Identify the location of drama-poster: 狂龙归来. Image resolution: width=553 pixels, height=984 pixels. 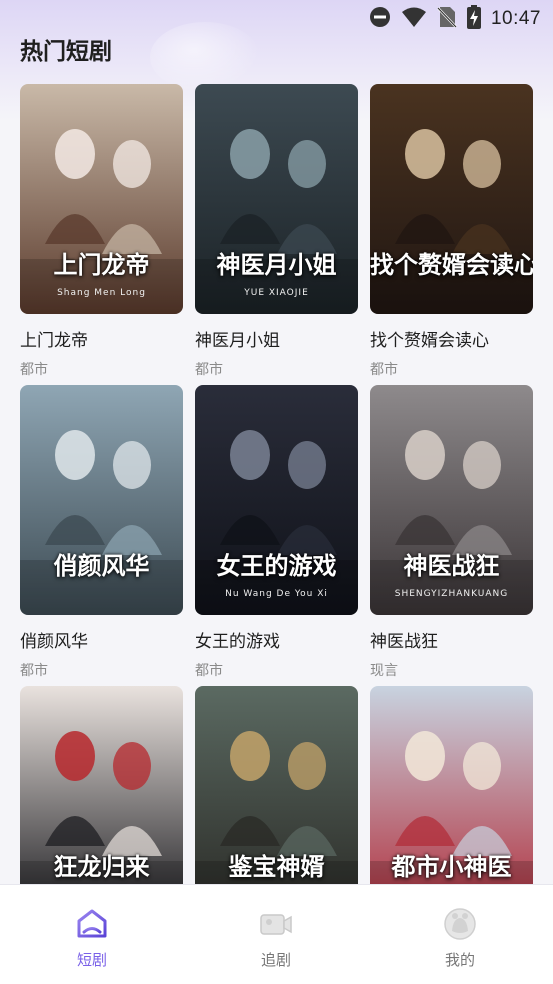
(101, 801).